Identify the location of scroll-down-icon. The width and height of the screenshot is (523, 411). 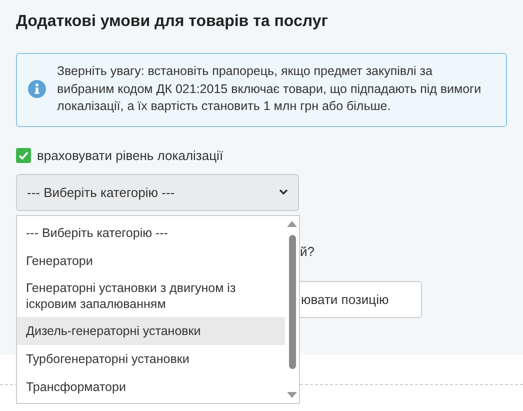
(292, 395).